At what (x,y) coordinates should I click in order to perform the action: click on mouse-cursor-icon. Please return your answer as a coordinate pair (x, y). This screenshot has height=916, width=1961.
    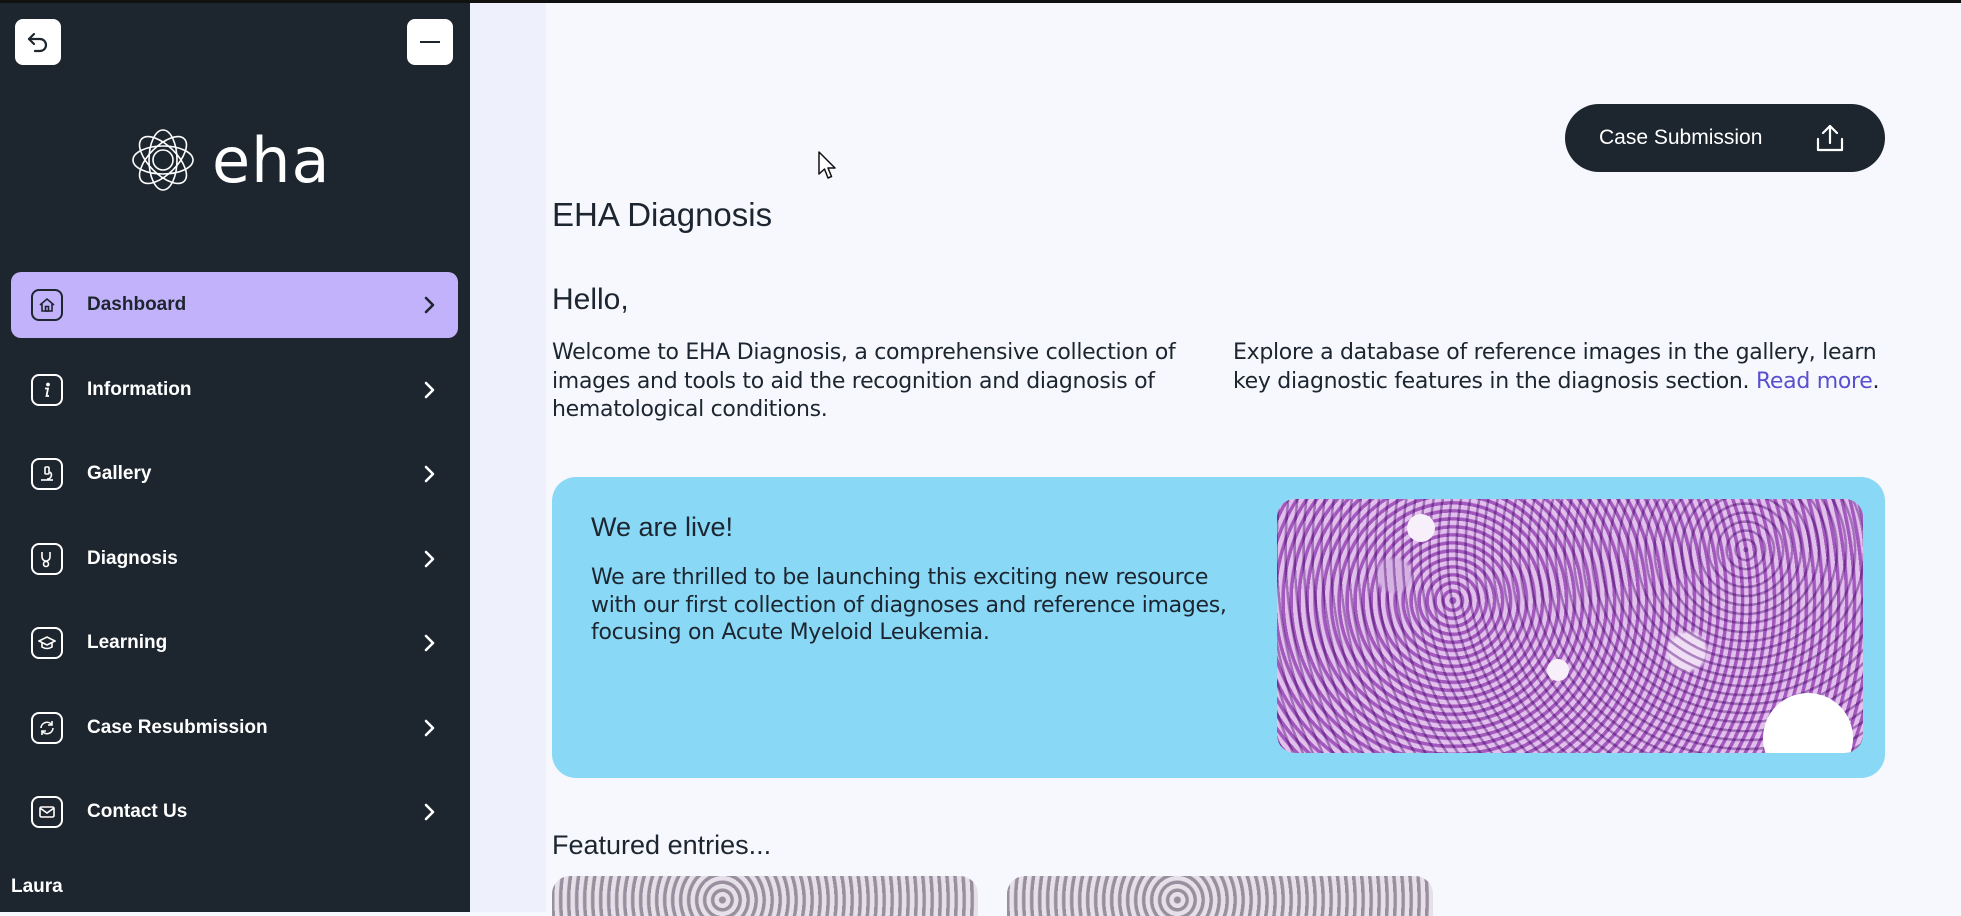
    Looking at the image, I should click on (827, 165).